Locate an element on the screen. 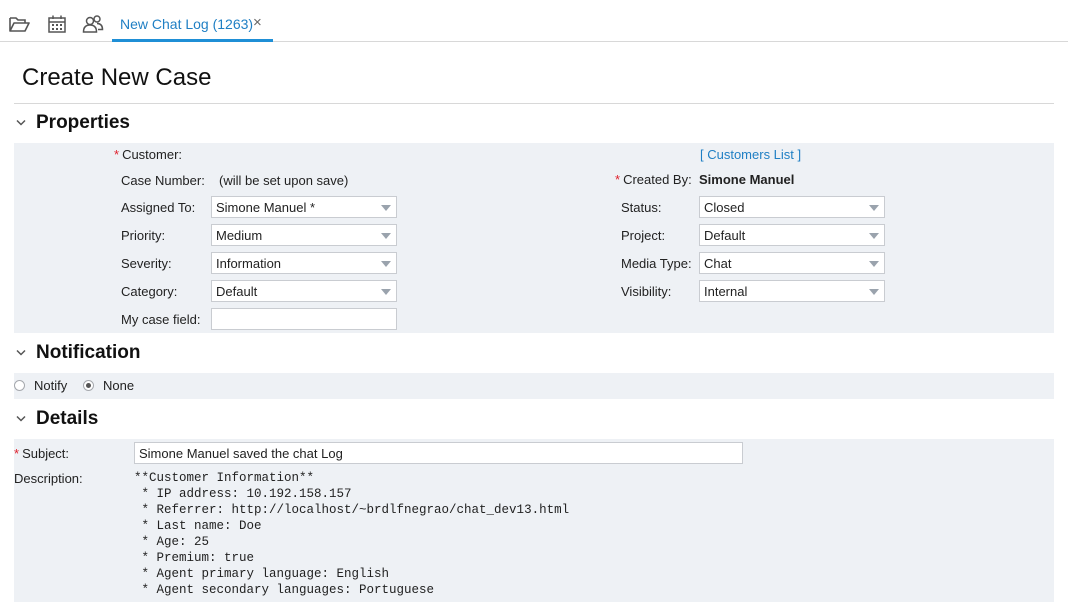 This screenshot has height=602, width=1087. assigned-to-select: Simone Manuel * is located at coordinates (304, 207).